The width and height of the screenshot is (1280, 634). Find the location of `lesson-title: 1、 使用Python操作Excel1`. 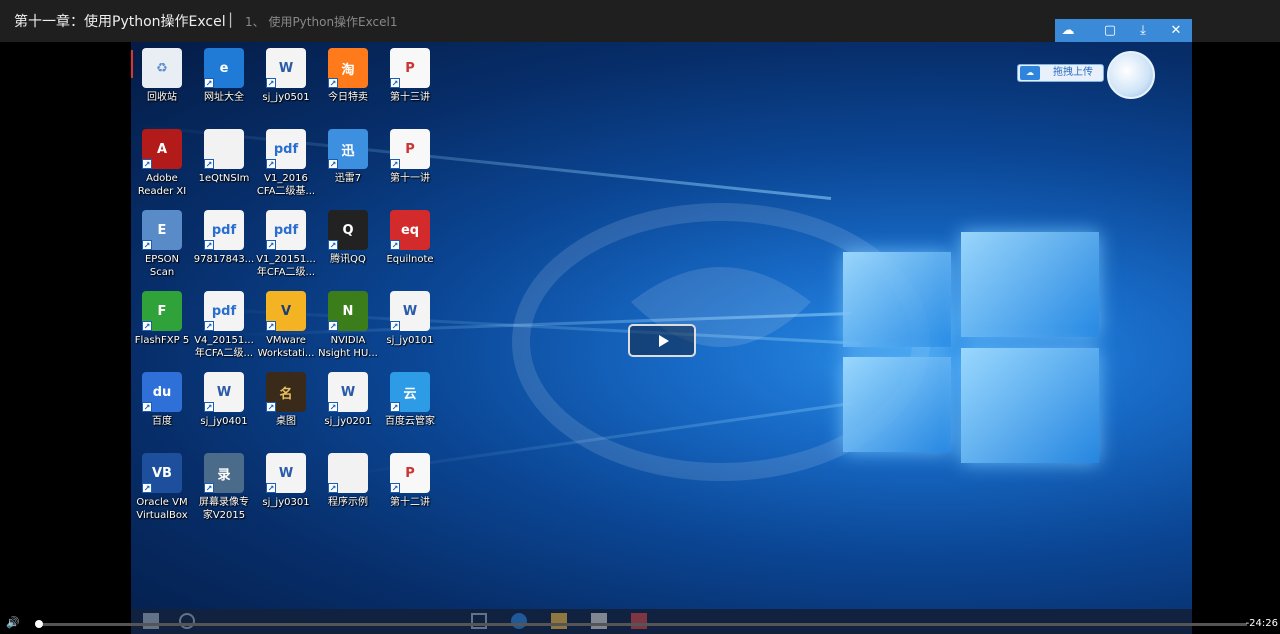

lesson-title: 1、 使用Python操作Excel1 is located at coordinates (321, 22).